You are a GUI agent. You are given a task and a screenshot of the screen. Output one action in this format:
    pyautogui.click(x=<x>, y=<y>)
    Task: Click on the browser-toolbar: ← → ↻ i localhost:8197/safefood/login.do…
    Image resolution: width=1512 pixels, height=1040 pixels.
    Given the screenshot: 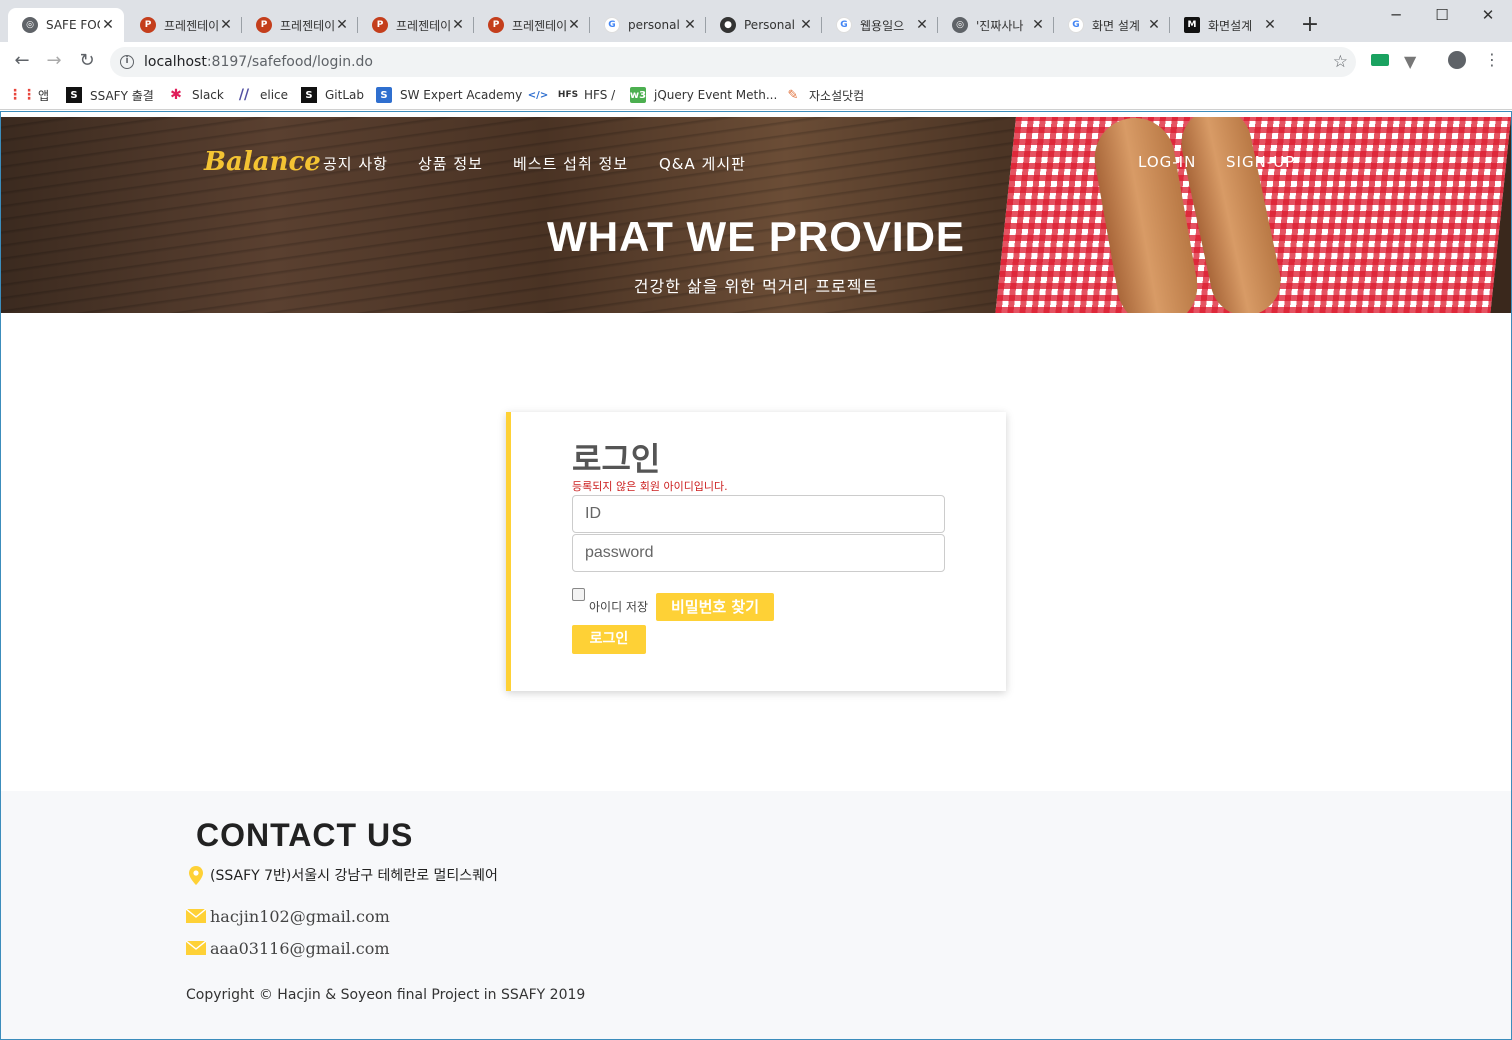 What is the action you would take?
    pyautogui.click(x=756, y=61)
    